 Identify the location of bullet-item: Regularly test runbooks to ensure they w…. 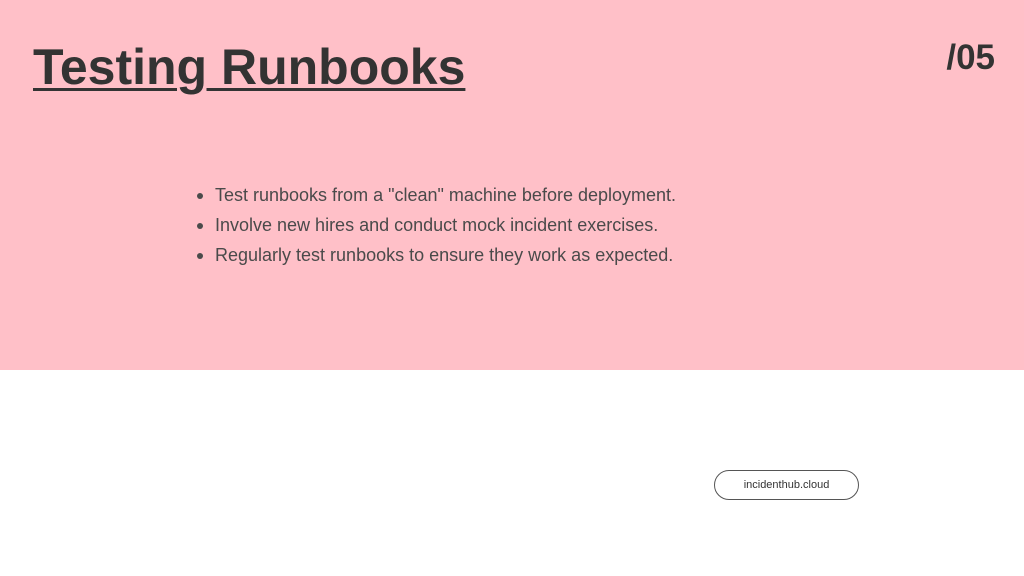
(436, 255).